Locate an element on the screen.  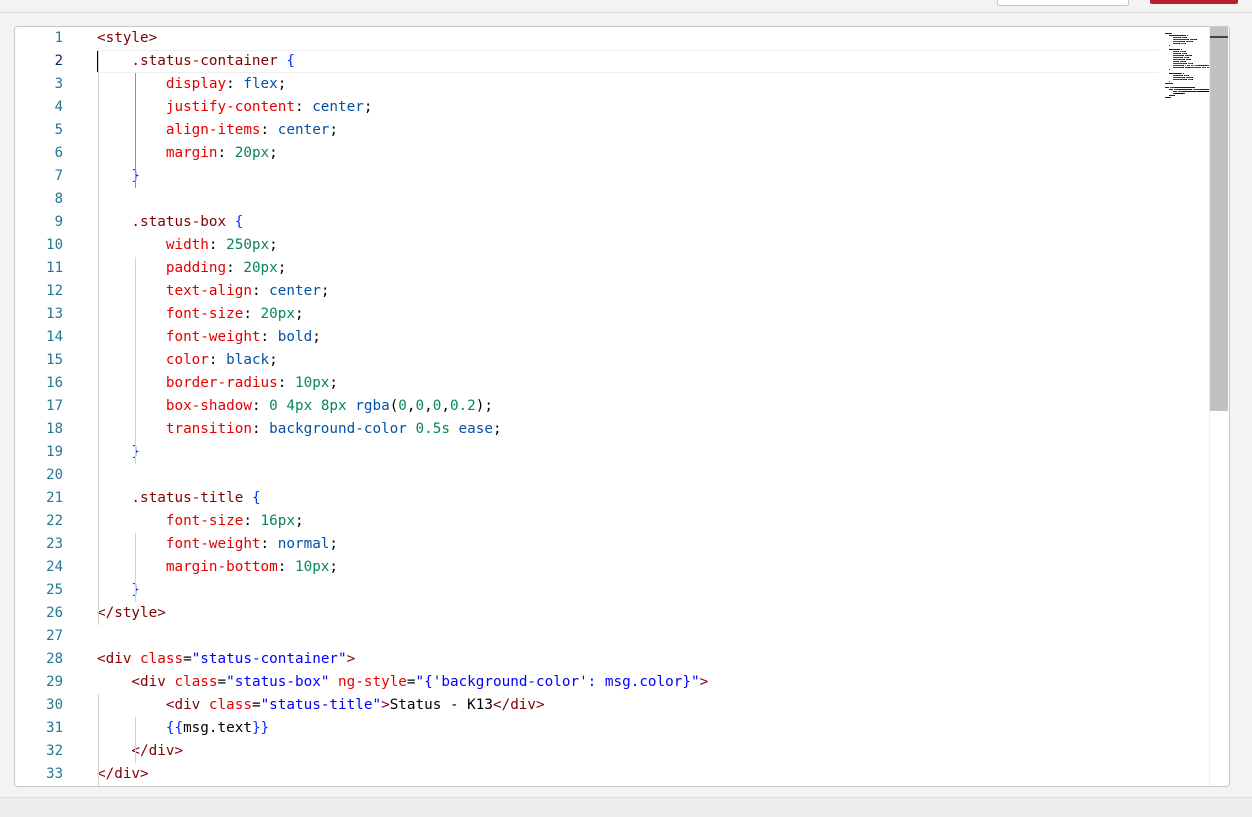
top-toolbar is located at coordinates (626, 6).